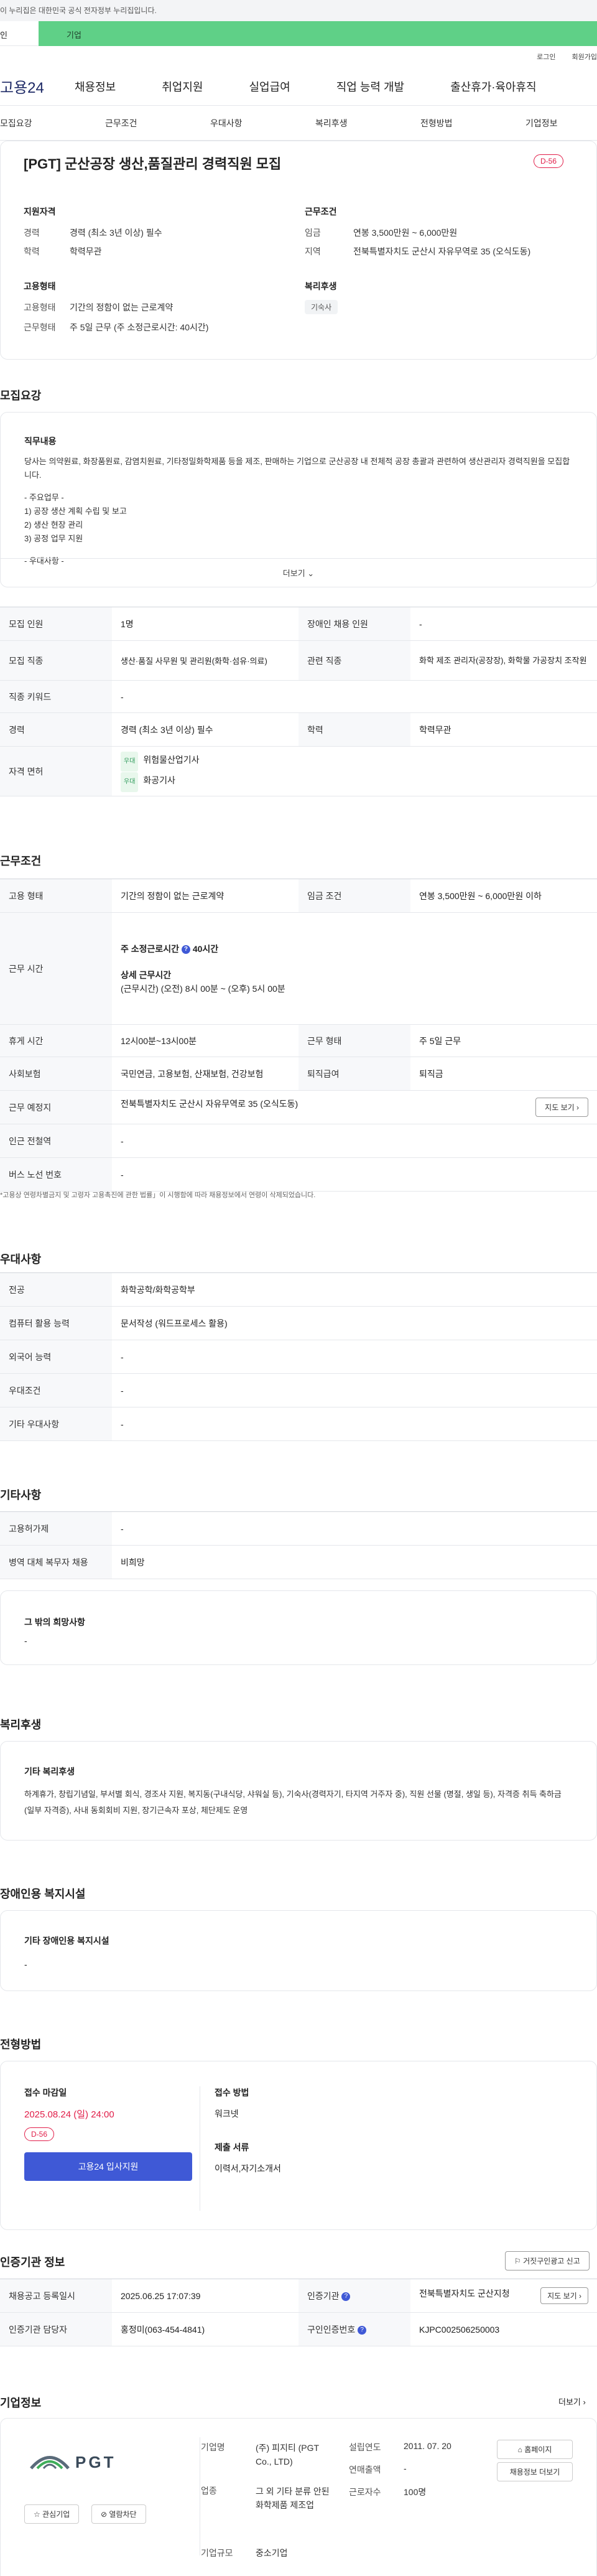 Image resolution: width=597 pixels, height=2576 pixels. What do you see at coordinates (503, 1040) in the screenshot?
I see `work-type-value: 주 5일 근무` at bounding box center [503, 1040].